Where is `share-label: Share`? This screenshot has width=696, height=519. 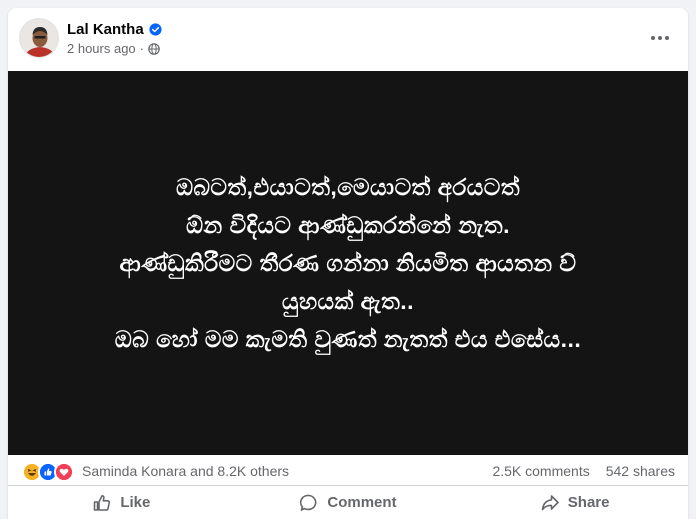 share-label: Share is located at coordinates (588, 502).